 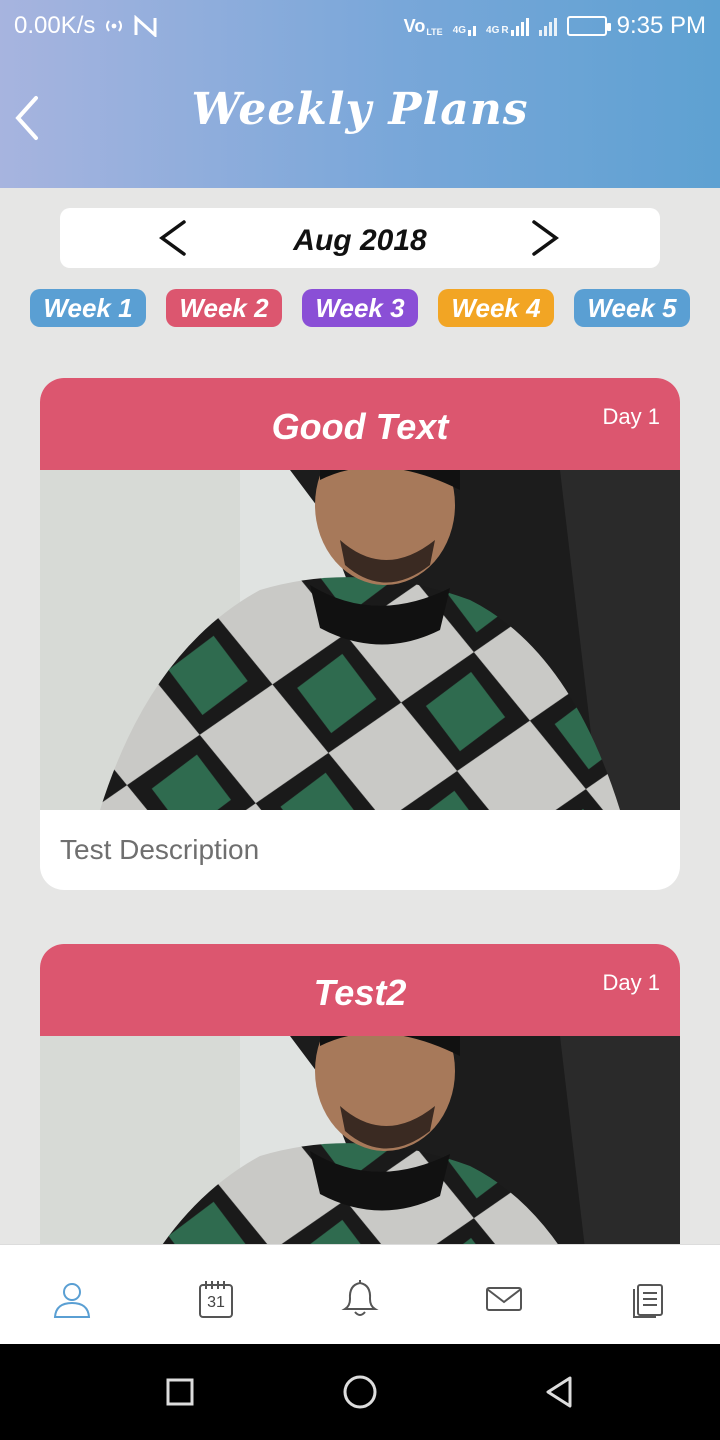 I want to click on week-2-tab: Week 2, so click(x=224, y=308).